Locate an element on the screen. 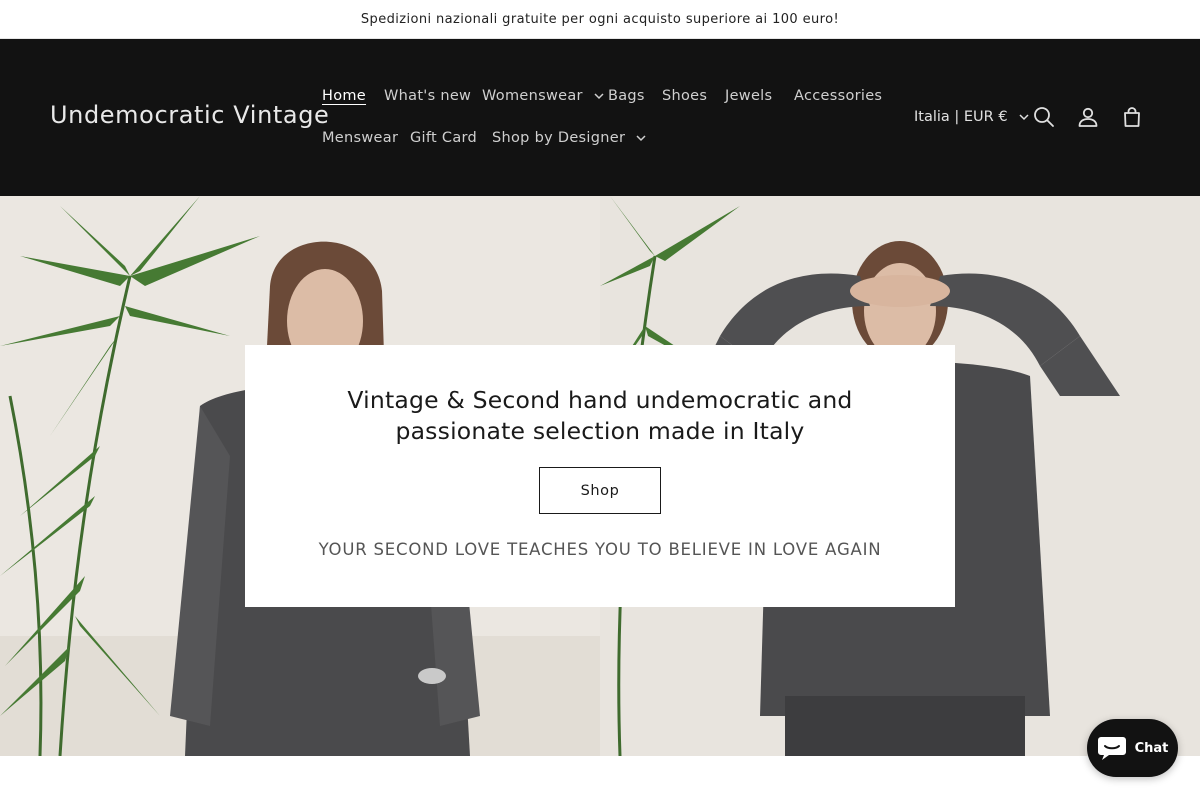 This screenshot has height=800, width=1200. nav-item-label: Gift Card is located at coordinates (444, 138).